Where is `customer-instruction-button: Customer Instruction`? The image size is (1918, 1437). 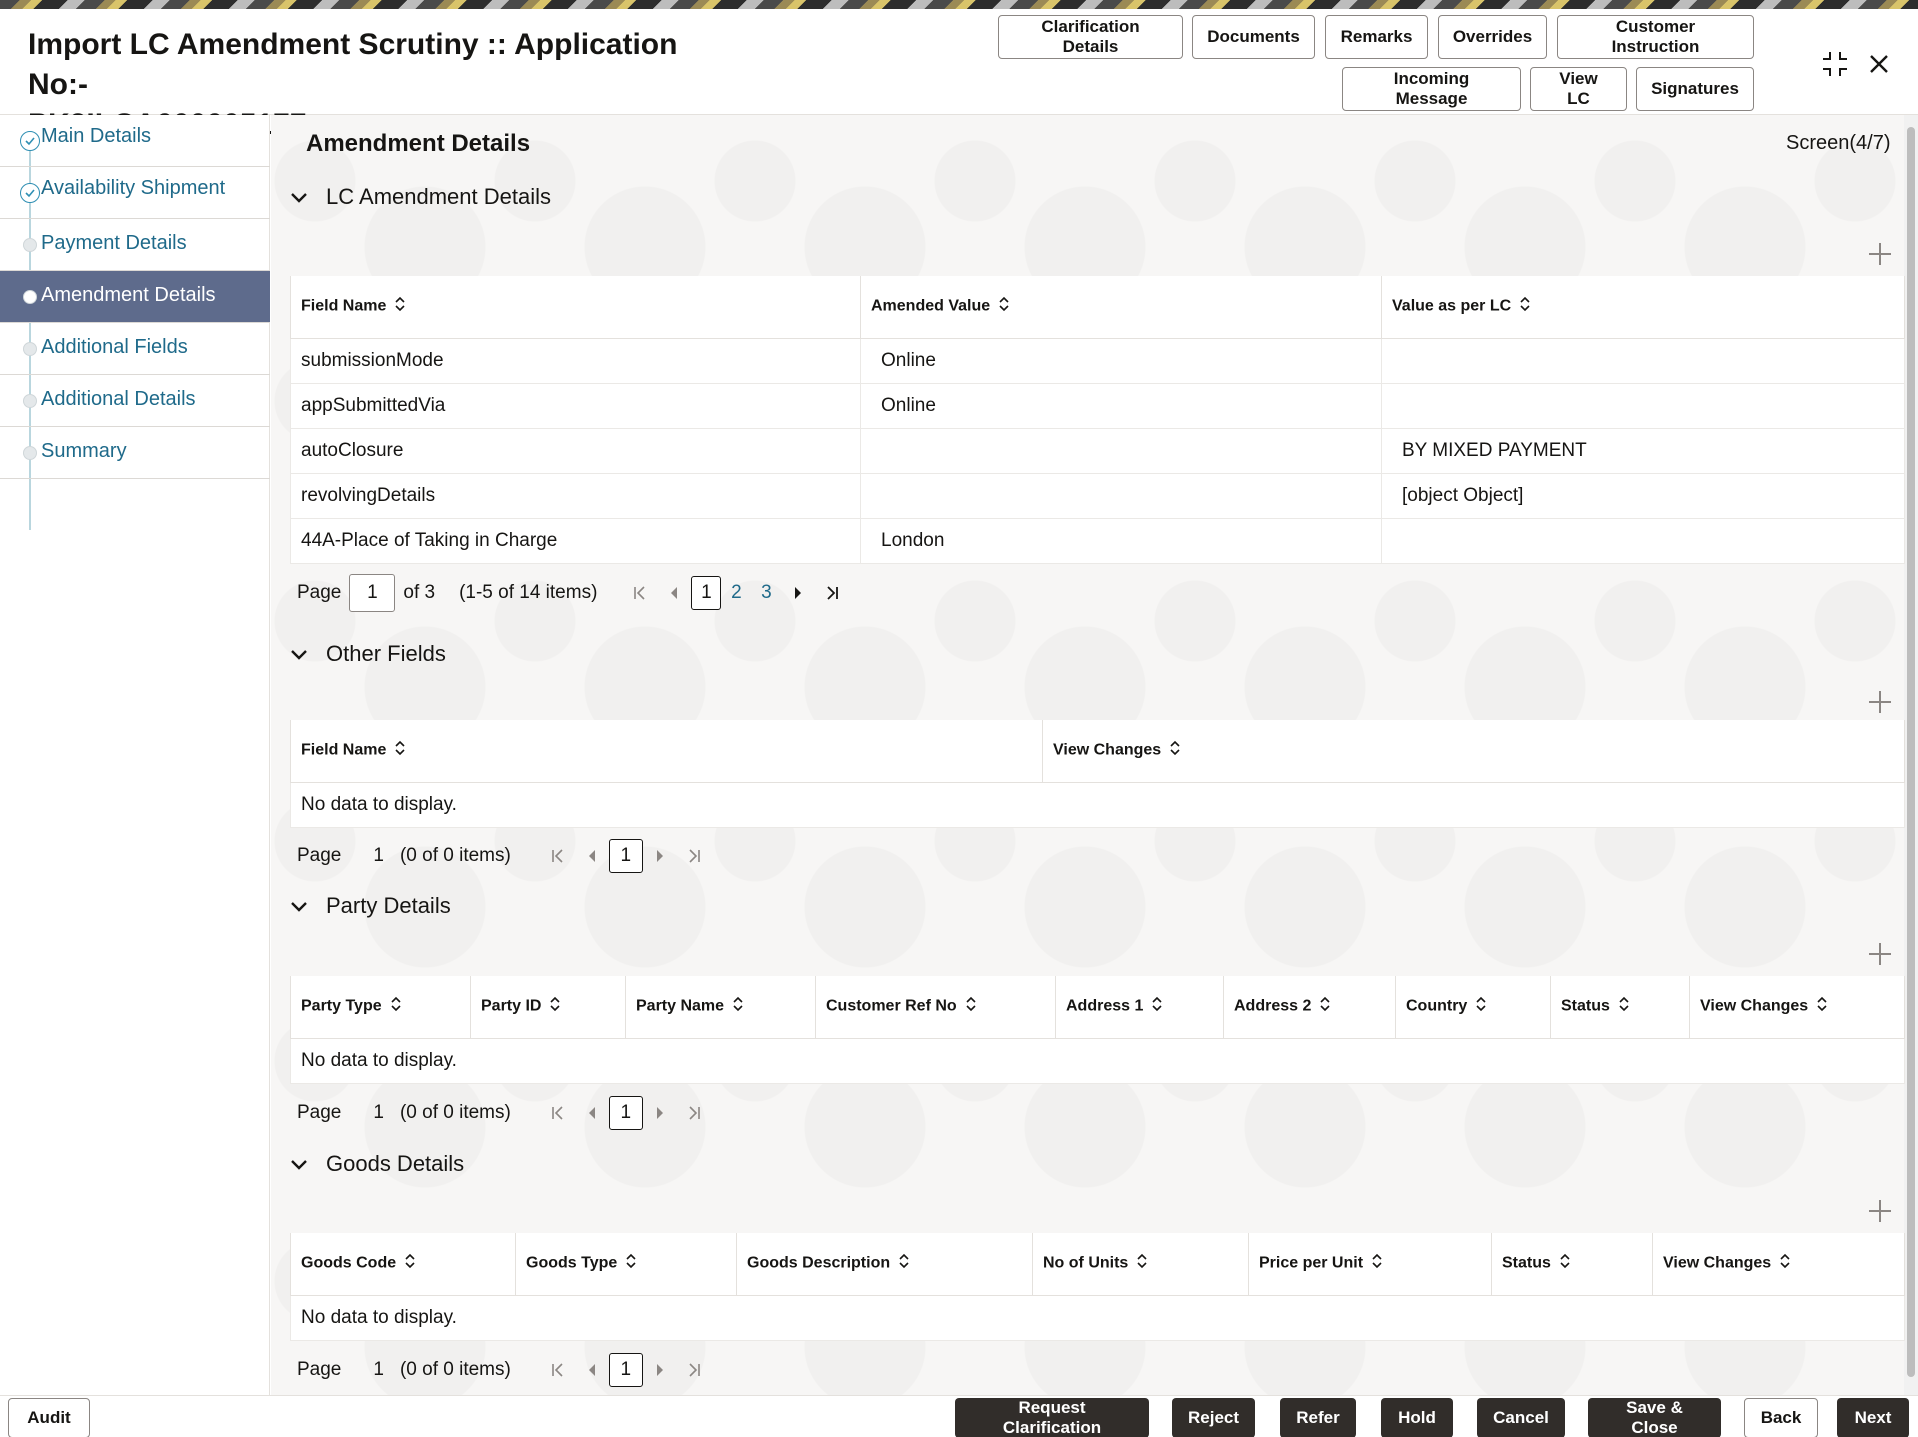
customer-instruction-button: Customer Instruction is located at coordinates (1655, 37).